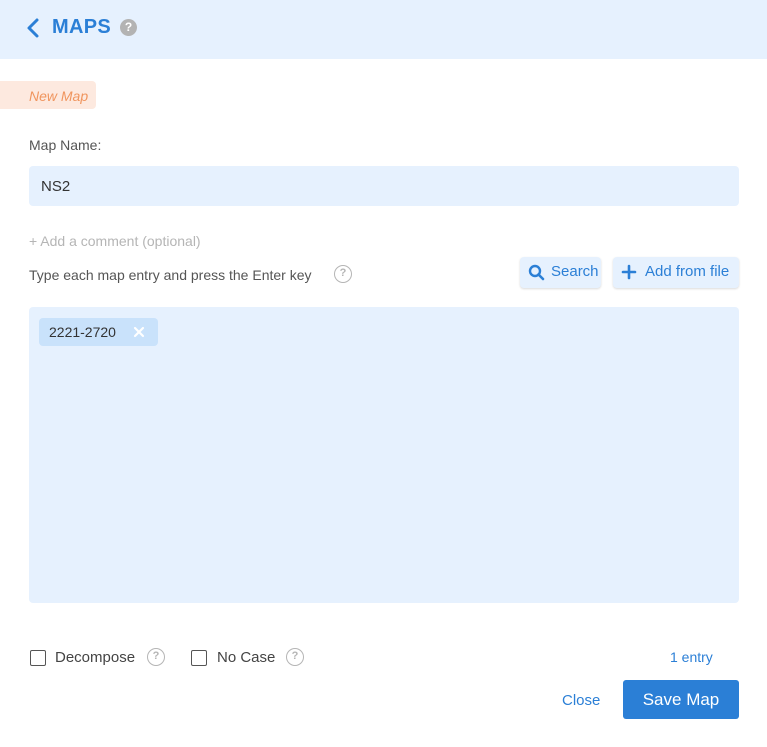  I want to click on map-name-label: Map Name:, so click(65, 145).